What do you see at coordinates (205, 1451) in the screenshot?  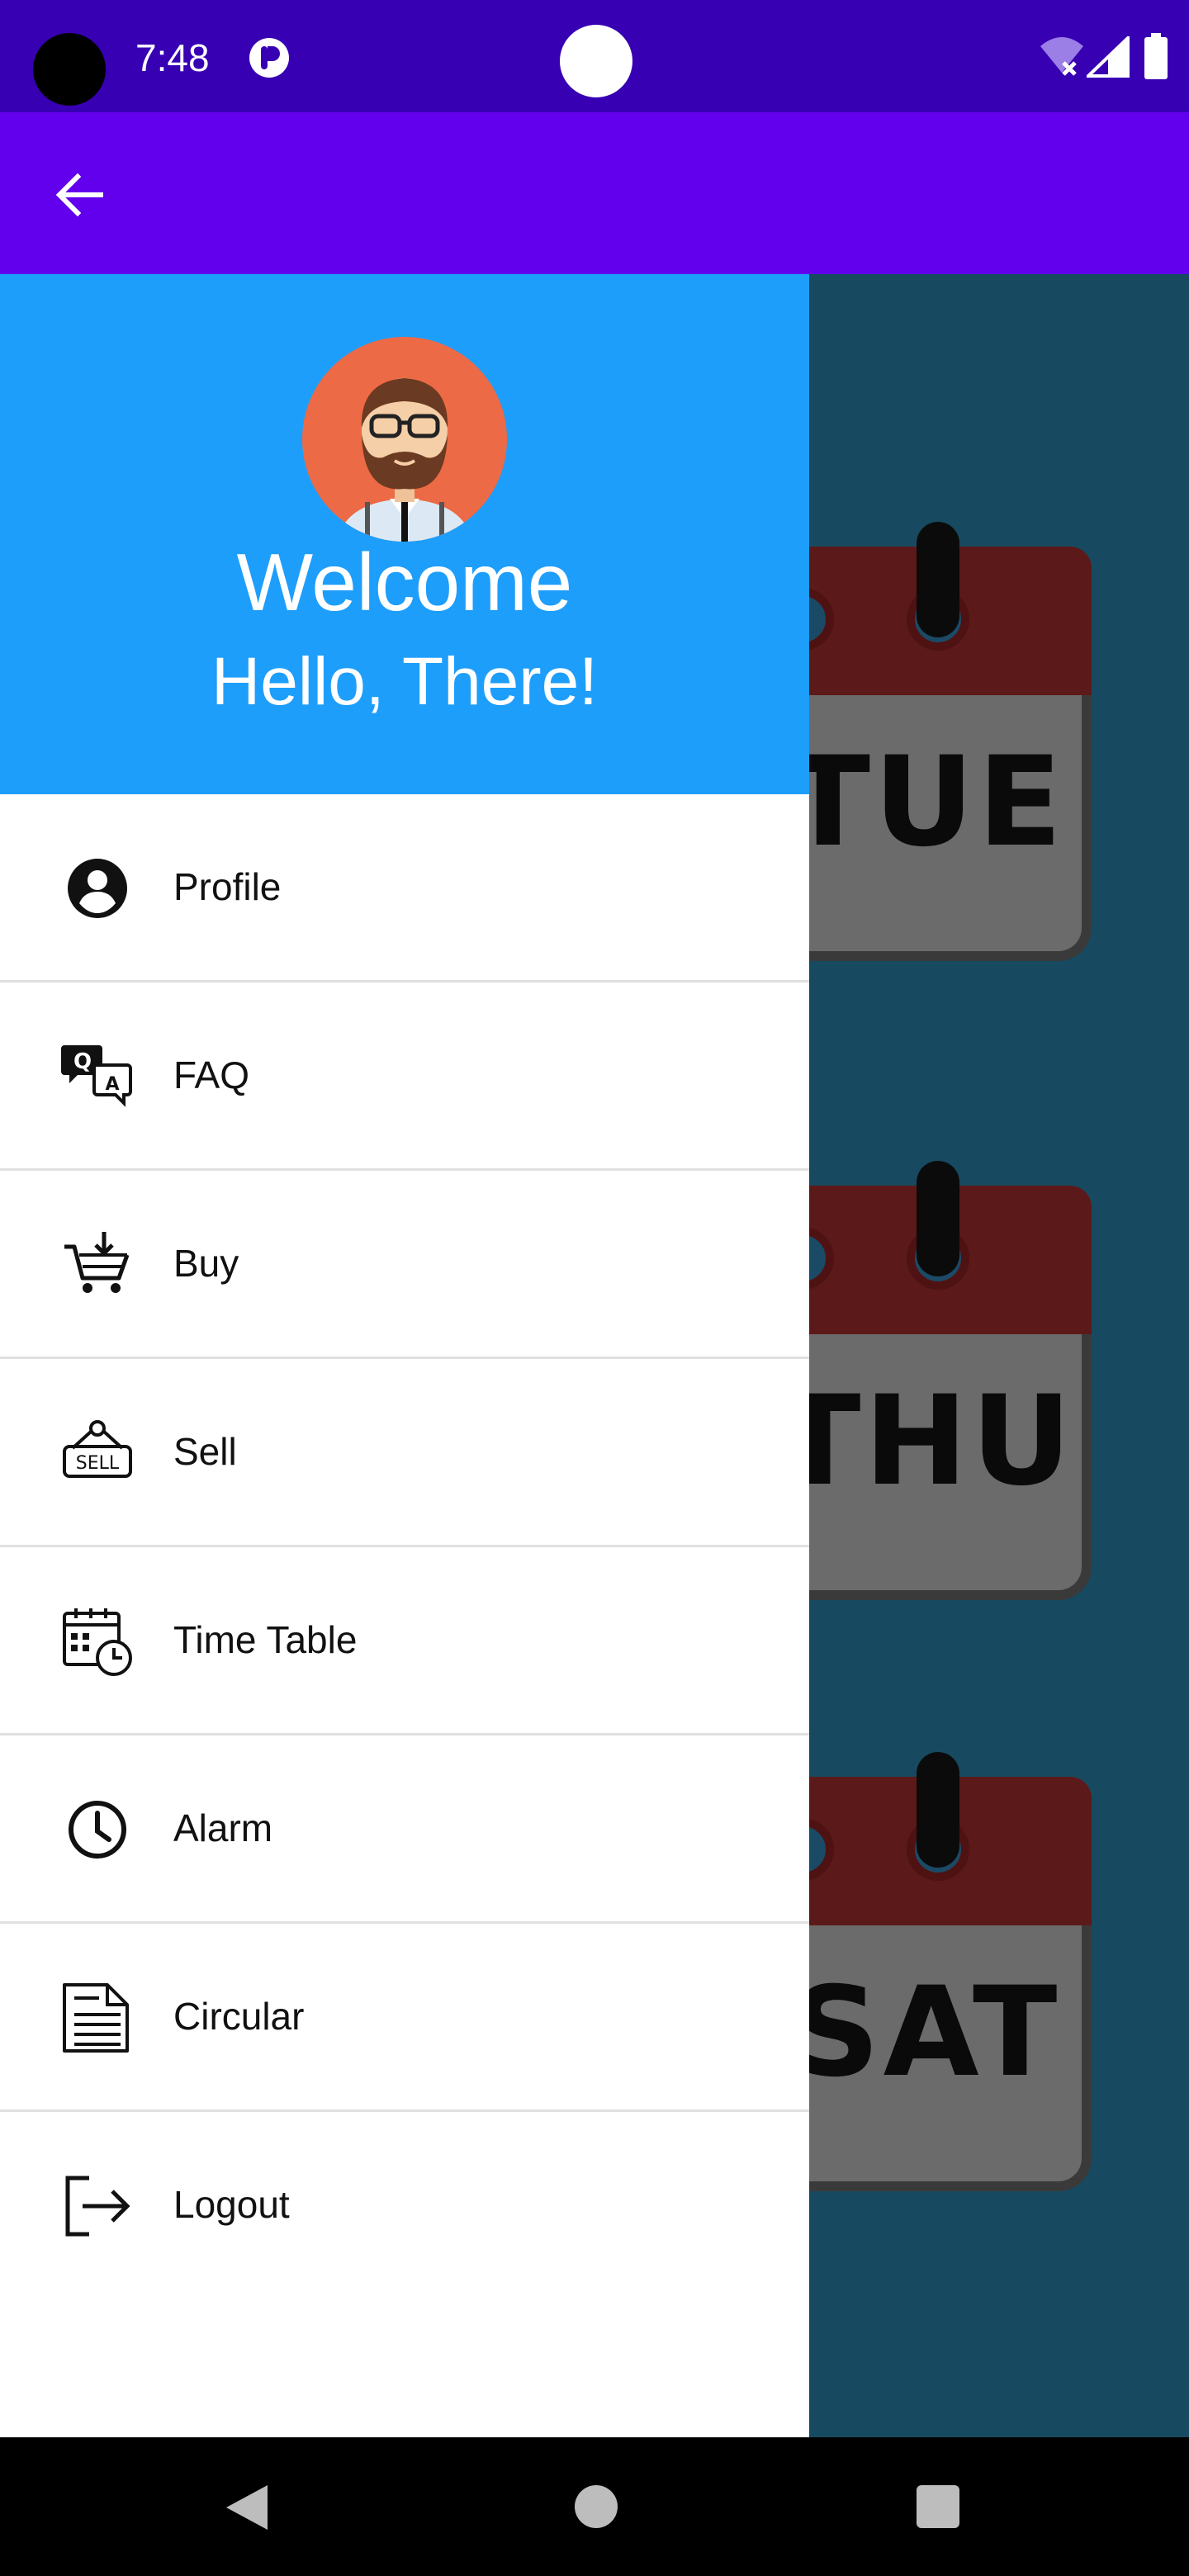 I see `menu-item-label: Sell` at bounding box center [205, 1451].